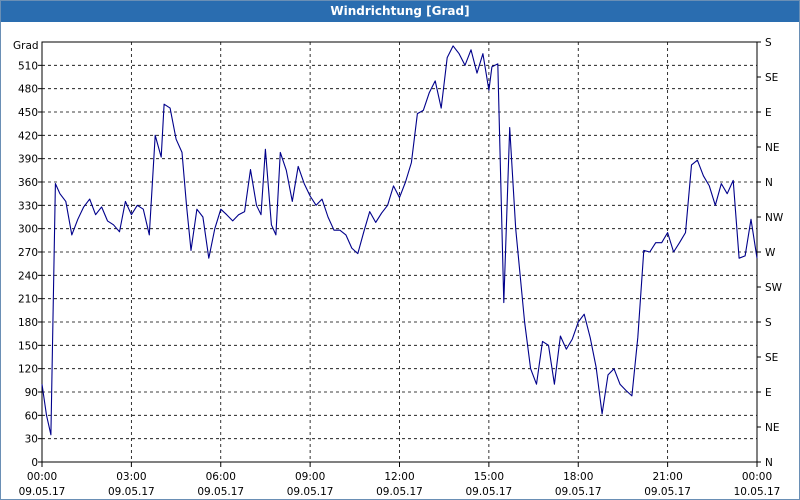  Describe the element at coordinates (28, 323) in the screenshot. I see `y-tick-label: 180` at that location.